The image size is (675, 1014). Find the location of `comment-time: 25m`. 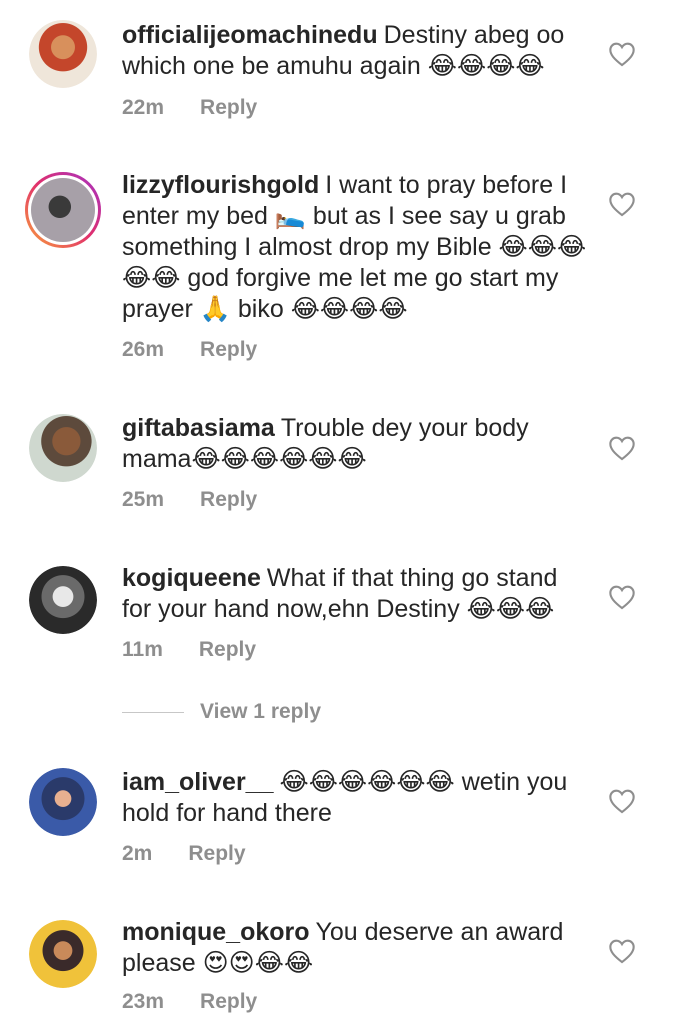

comment-time: 25m is located at coordinates (143, 499).